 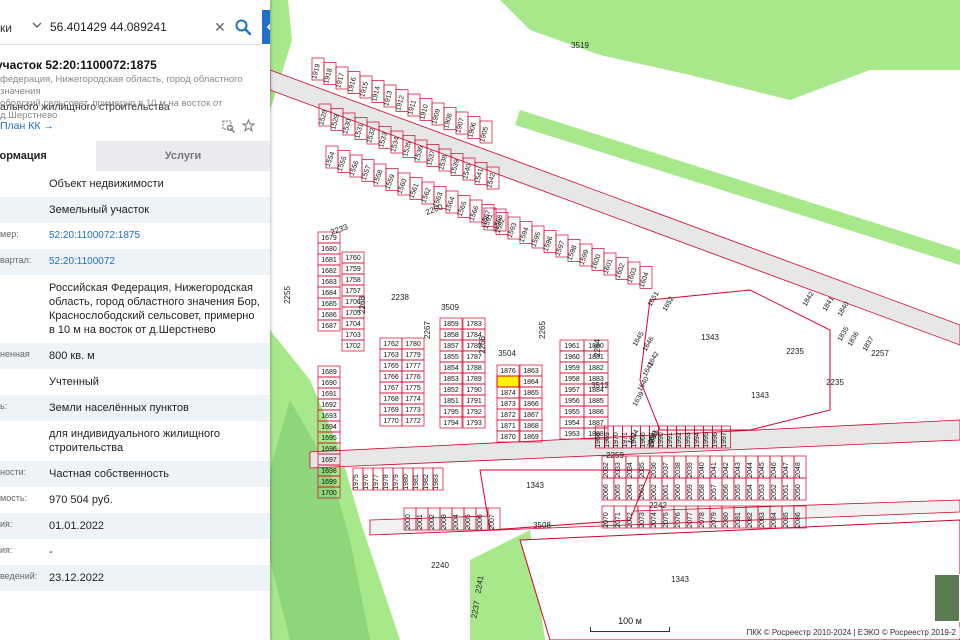 I want to click on parcel-label: 1765, so click(x=391, y=366).